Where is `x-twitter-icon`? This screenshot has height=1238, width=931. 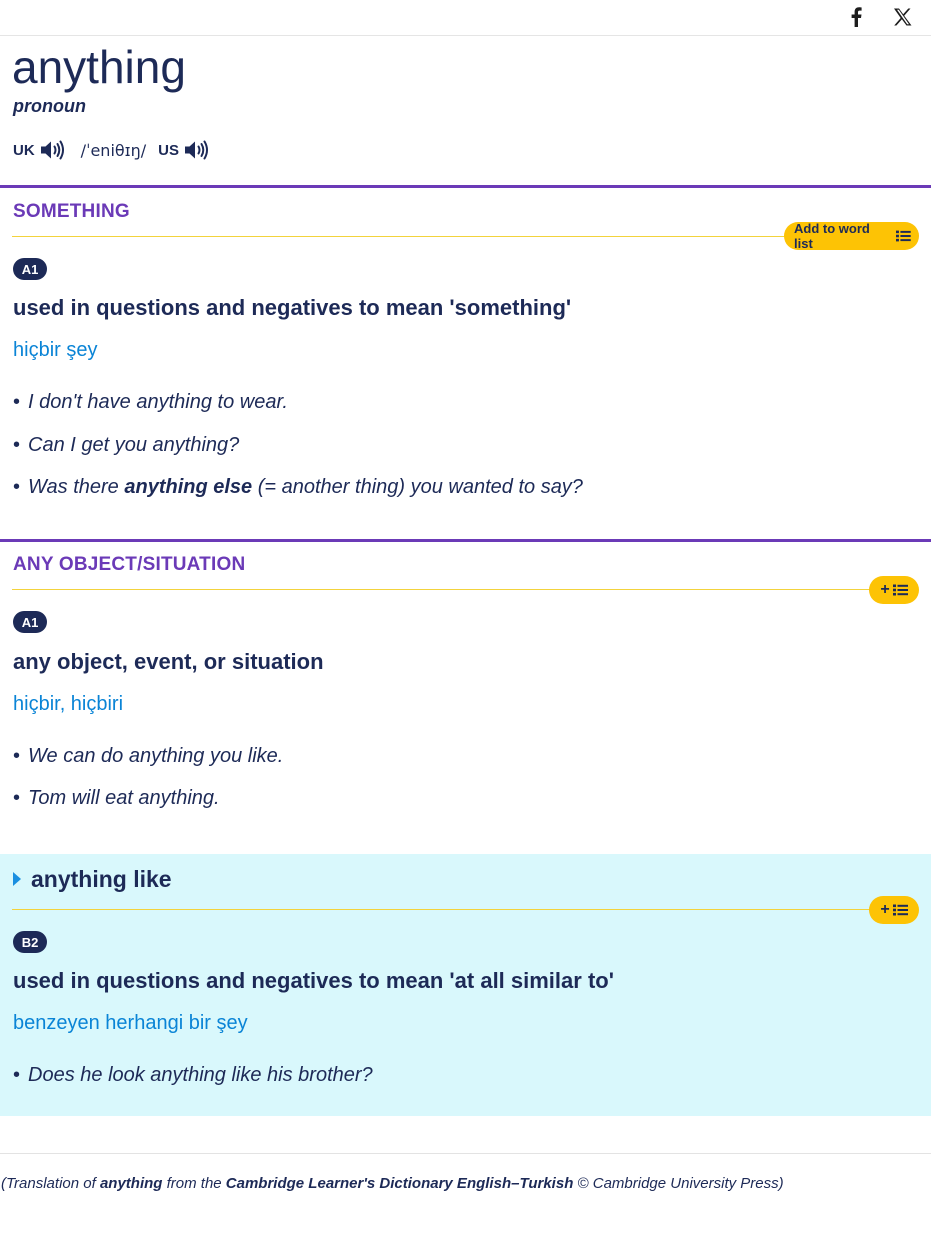
x-twitter-icon is located at coordinates (902, 17).